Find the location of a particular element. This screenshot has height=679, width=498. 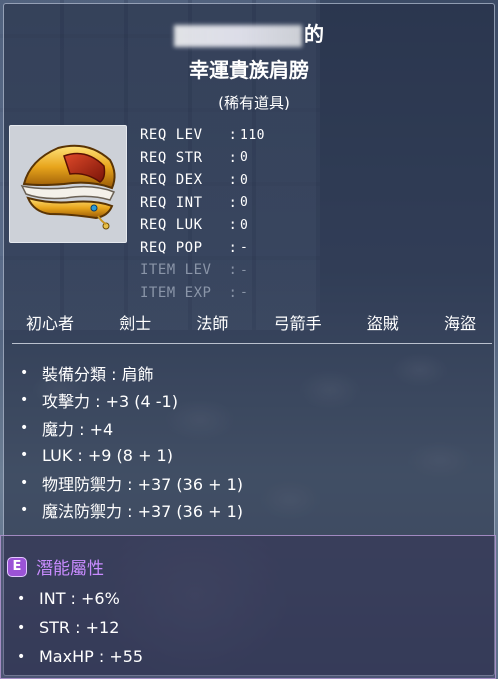

stat-luk: • LUK : +9 (8 + 1) is located at coordinates (96, 455).